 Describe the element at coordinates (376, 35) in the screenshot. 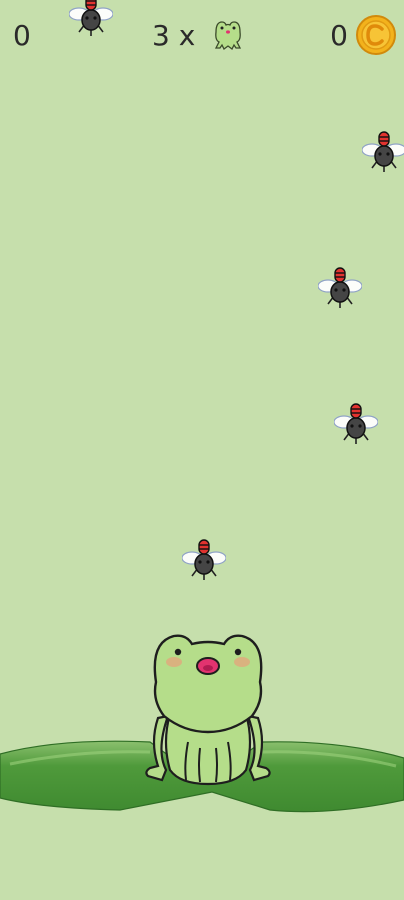

I see `coin-icon` at that location.